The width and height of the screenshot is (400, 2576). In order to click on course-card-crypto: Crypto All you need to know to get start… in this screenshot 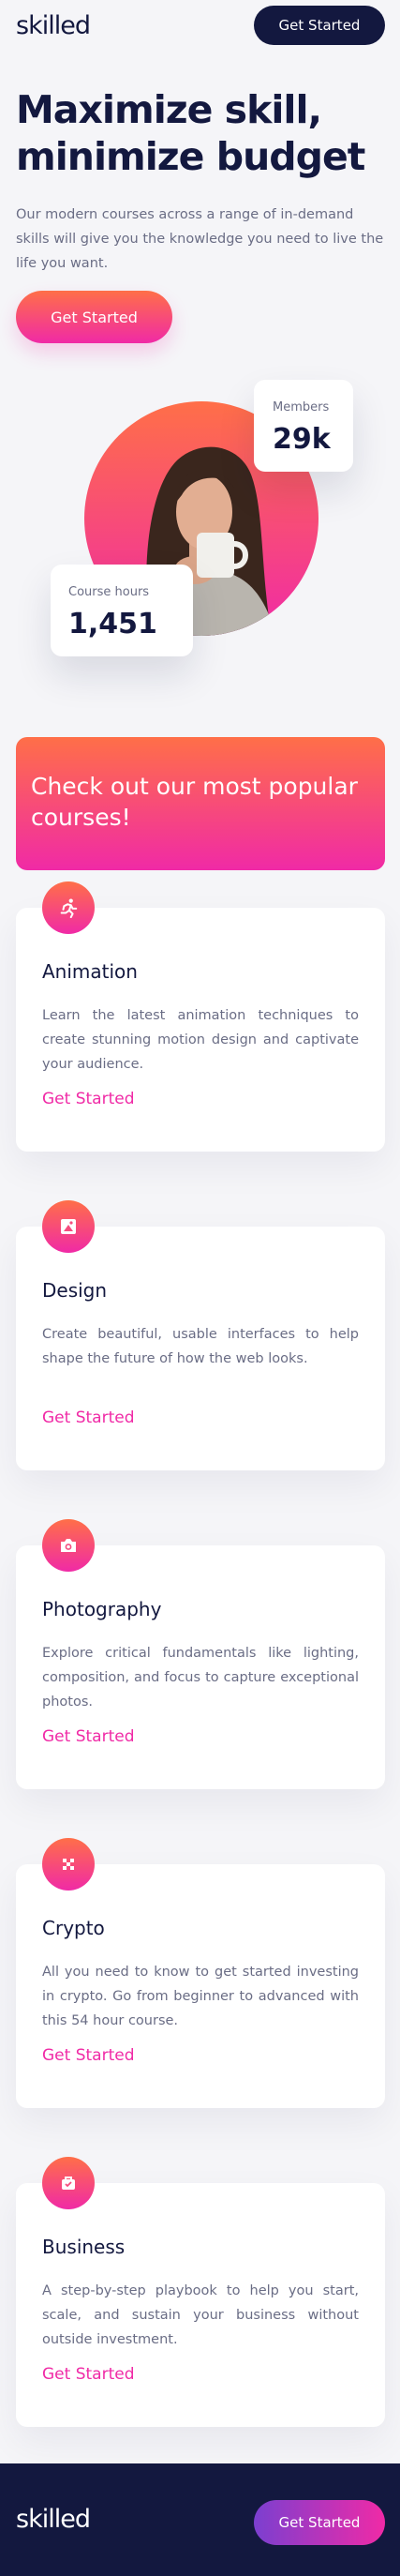, I will do `click(200, 1973)`.